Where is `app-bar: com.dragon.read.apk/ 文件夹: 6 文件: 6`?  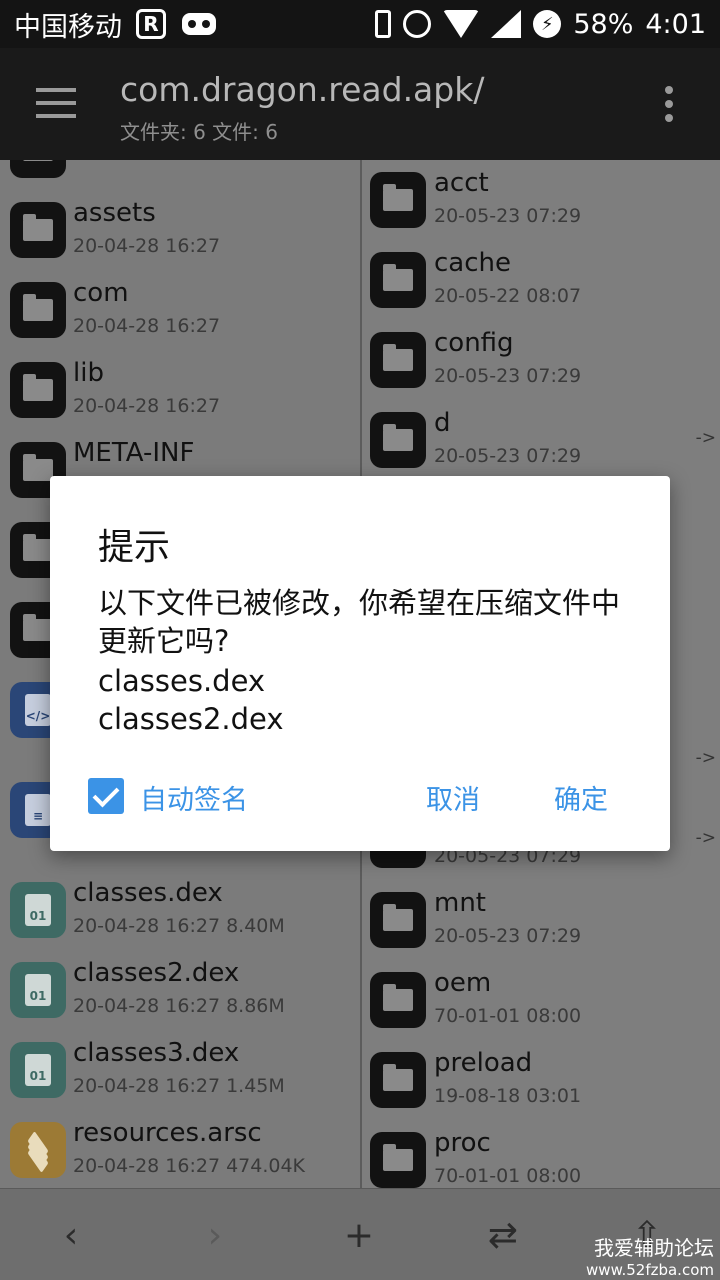
app-bar: com.dragon.read.apk/ 文件夹: 6 文件: 6 is located at coordinates (360, 104).